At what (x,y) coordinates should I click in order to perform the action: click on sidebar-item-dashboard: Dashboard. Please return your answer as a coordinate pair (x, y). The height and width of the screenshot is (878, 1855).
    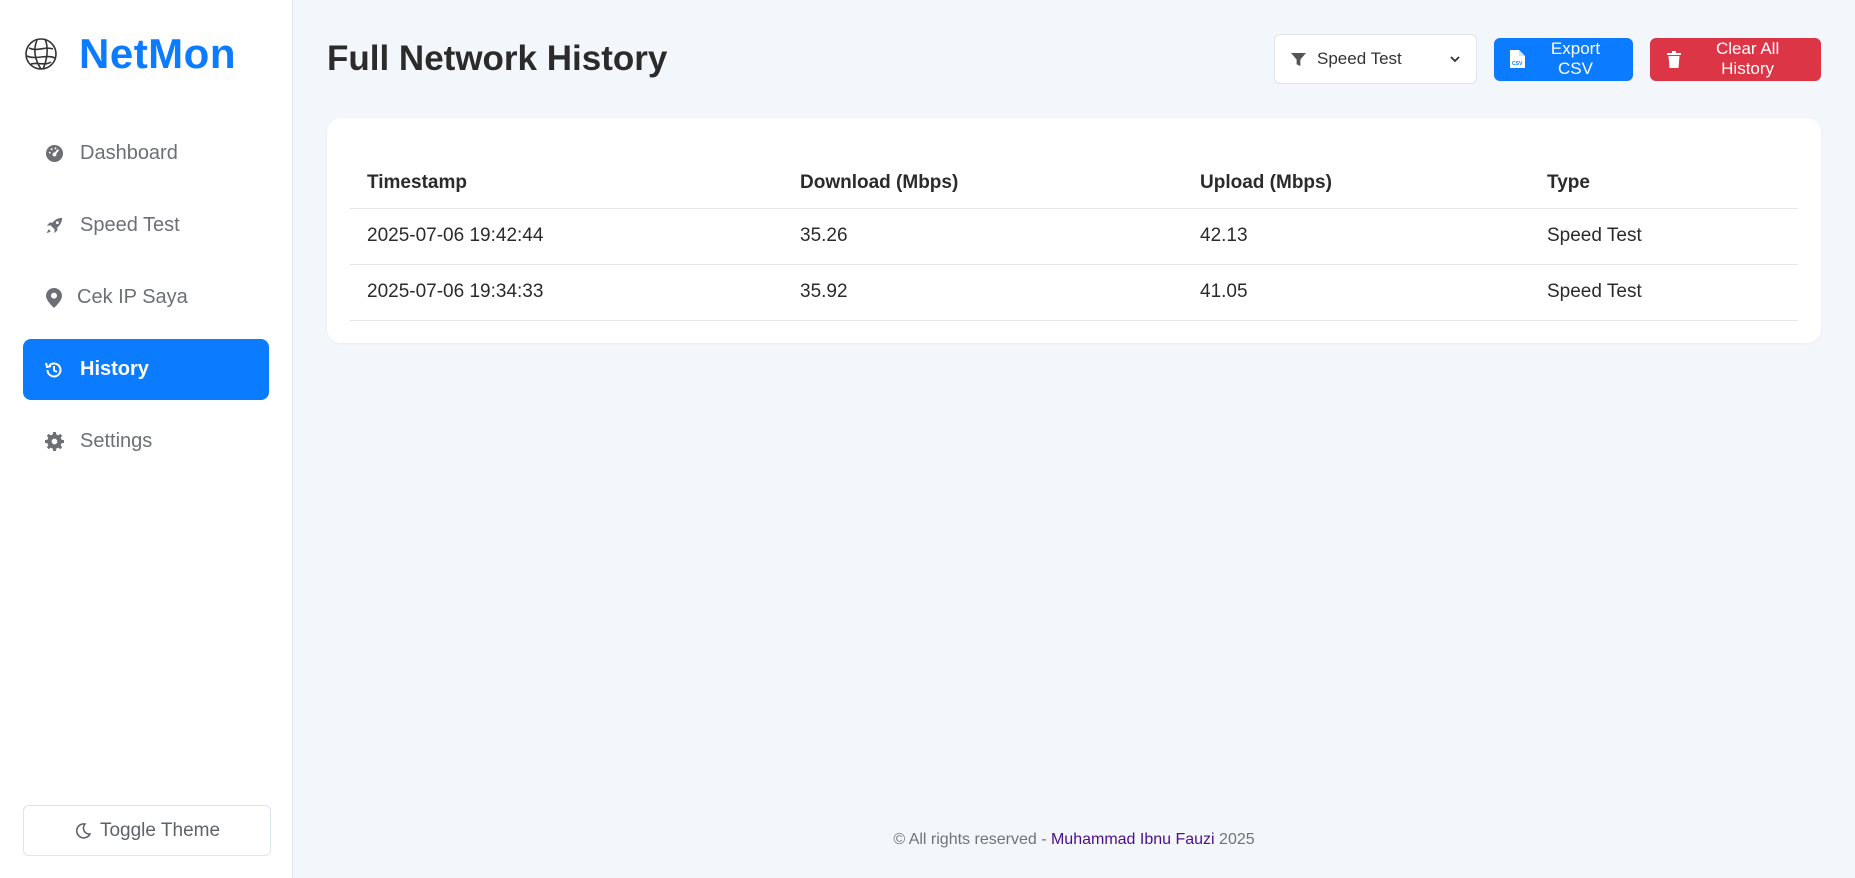
    Looking at the image, I should click on (146, 153).